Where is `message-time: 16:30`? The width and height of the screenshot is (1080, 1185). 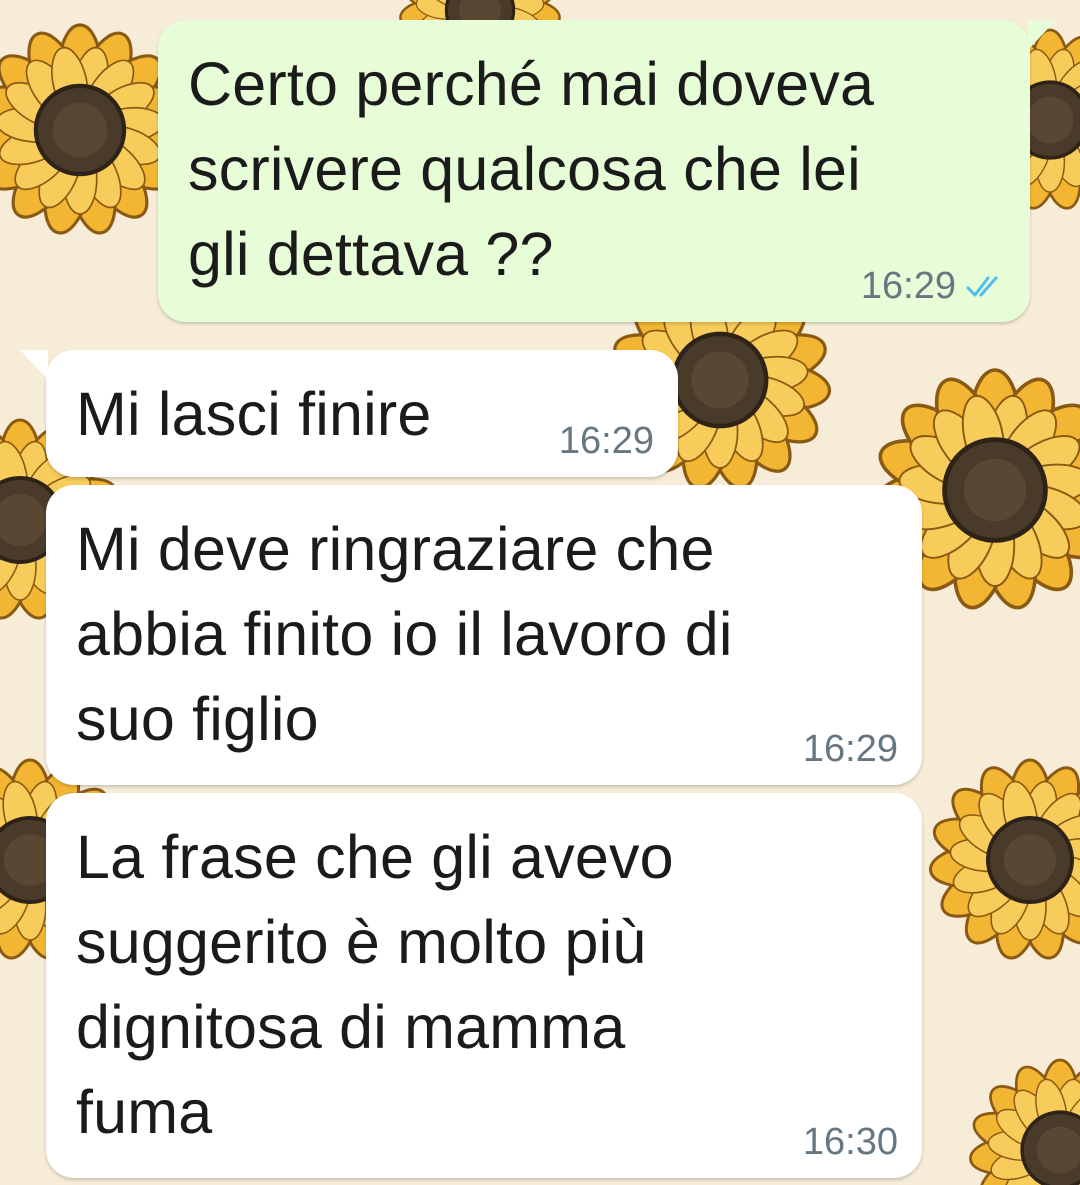 message-time: 16:30 is located at coordinates (850, 1142).